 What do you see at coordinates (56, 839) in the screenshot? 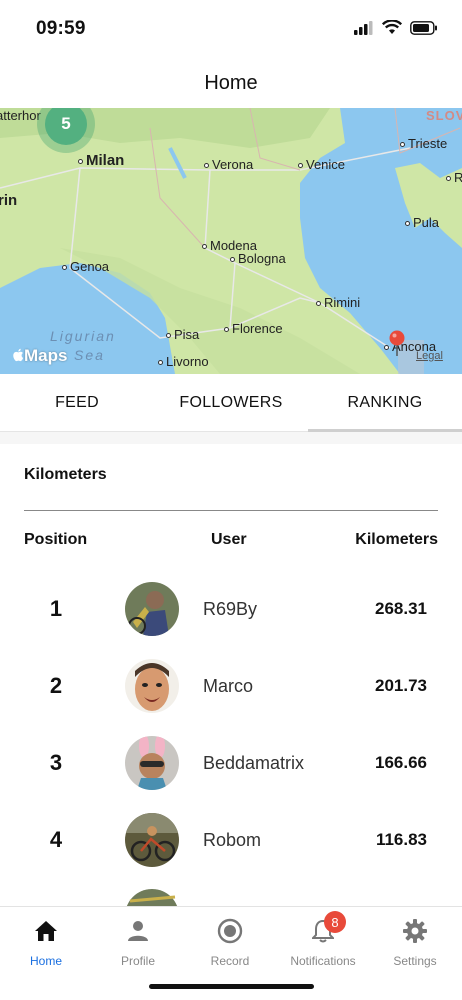
I see `rank-position: 4` at bounding box center [56, 839].